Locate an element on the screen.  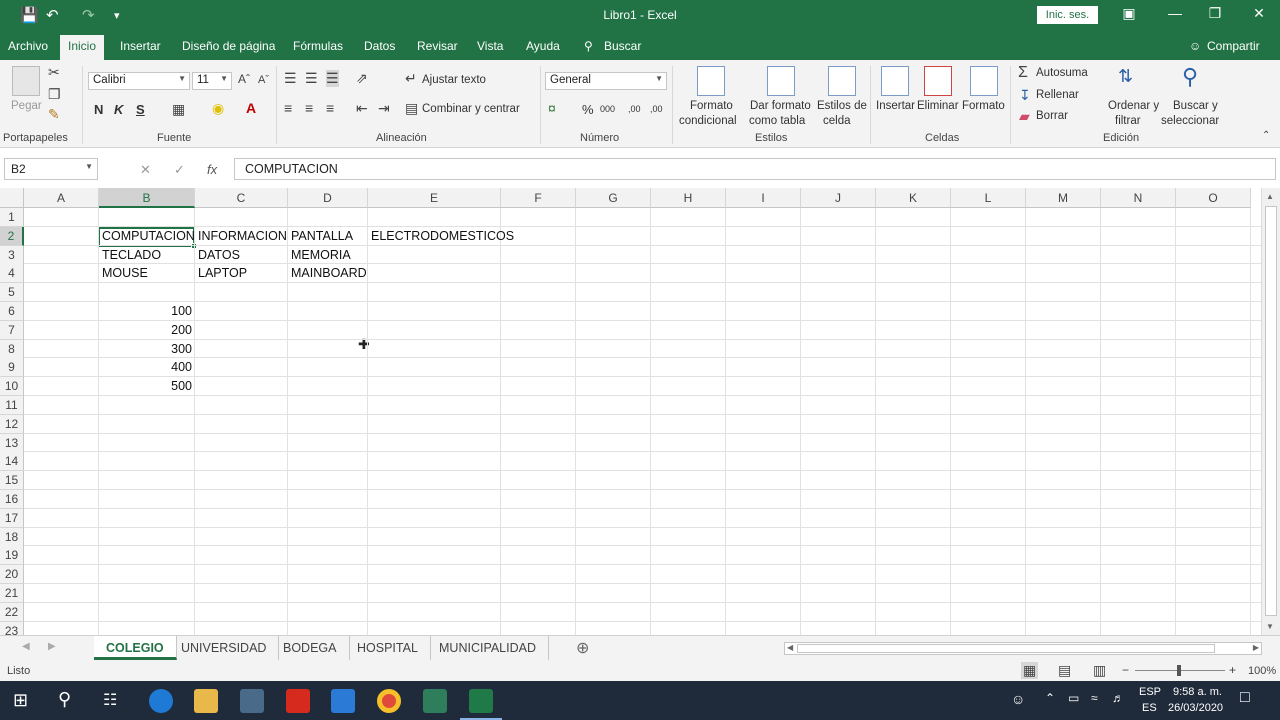
prev-sheet-icon: ◀ is located at coordinates (26, 646).